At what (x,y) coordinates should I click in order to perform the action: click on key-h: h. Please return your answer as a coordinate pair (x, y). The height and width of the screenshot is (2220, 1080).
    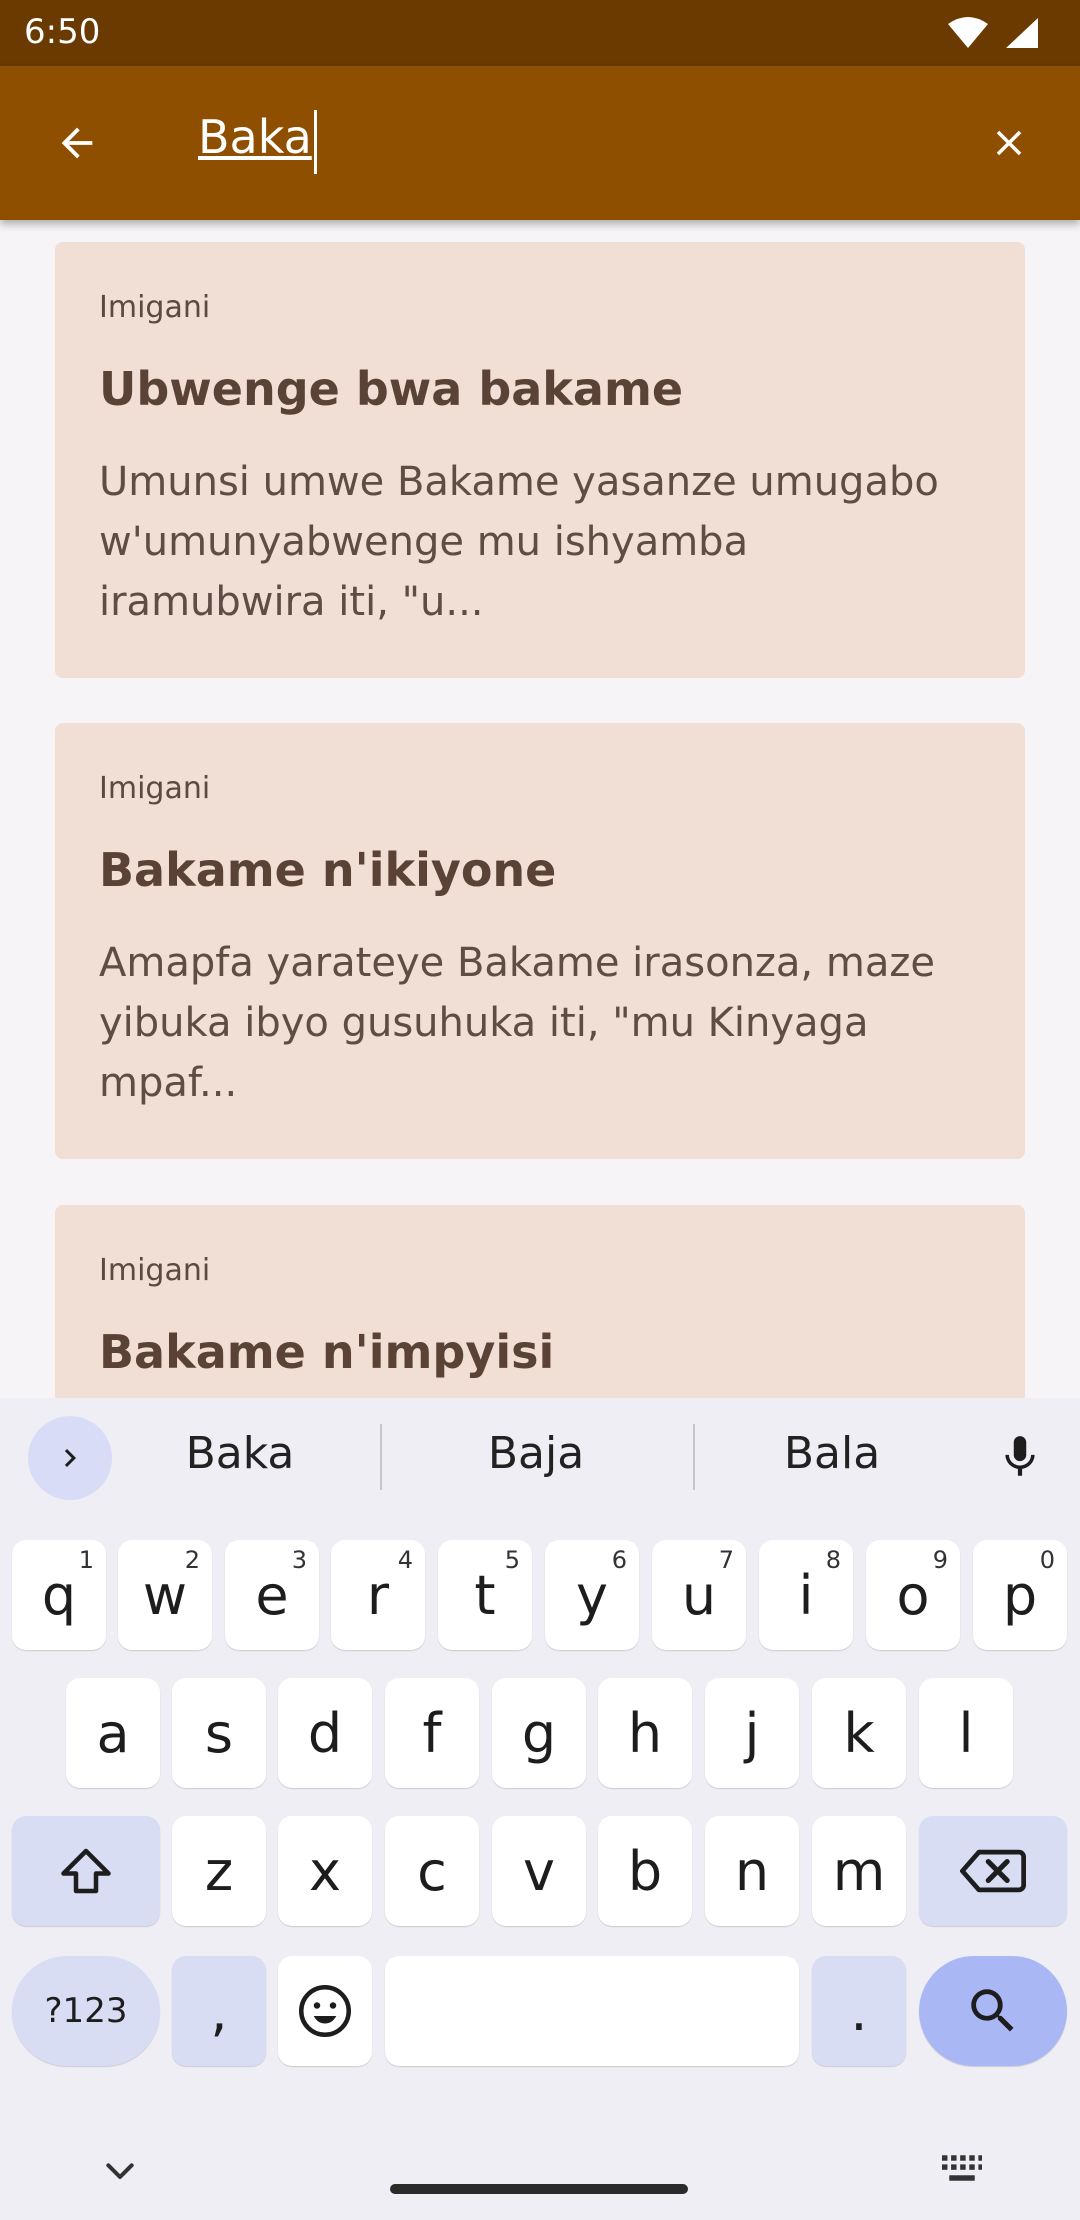
    Looking at the image, I should click on (645, 1733).